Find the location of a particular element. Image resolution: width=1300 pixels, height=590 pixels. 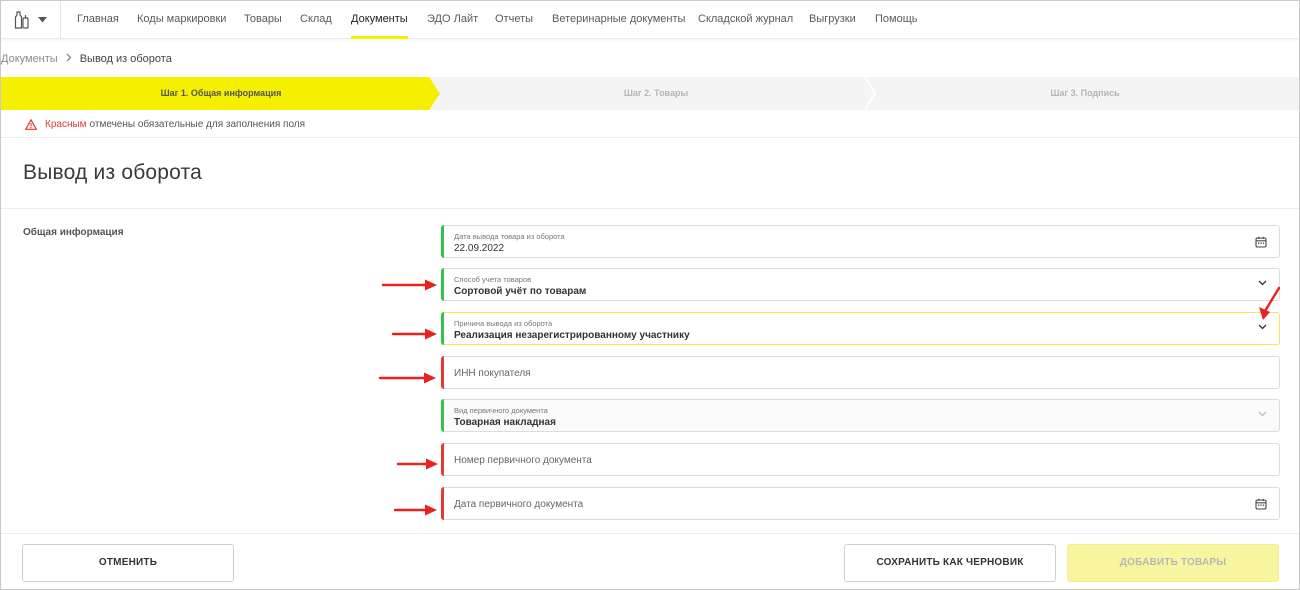

nav-item-home: Главная is located at coordinates (98, 20).